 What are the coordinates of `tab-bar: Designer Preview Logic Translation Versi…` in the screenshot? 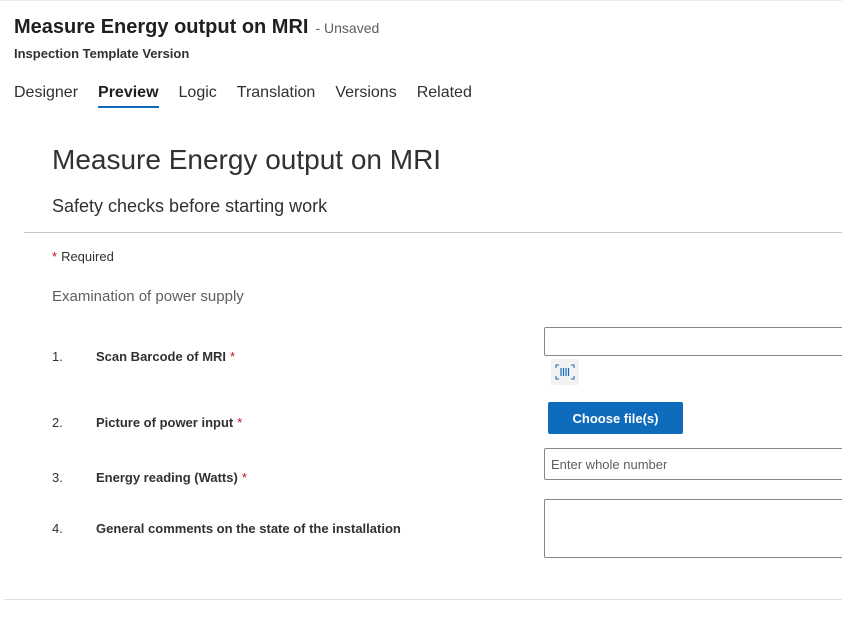 It's located at (253, 96).